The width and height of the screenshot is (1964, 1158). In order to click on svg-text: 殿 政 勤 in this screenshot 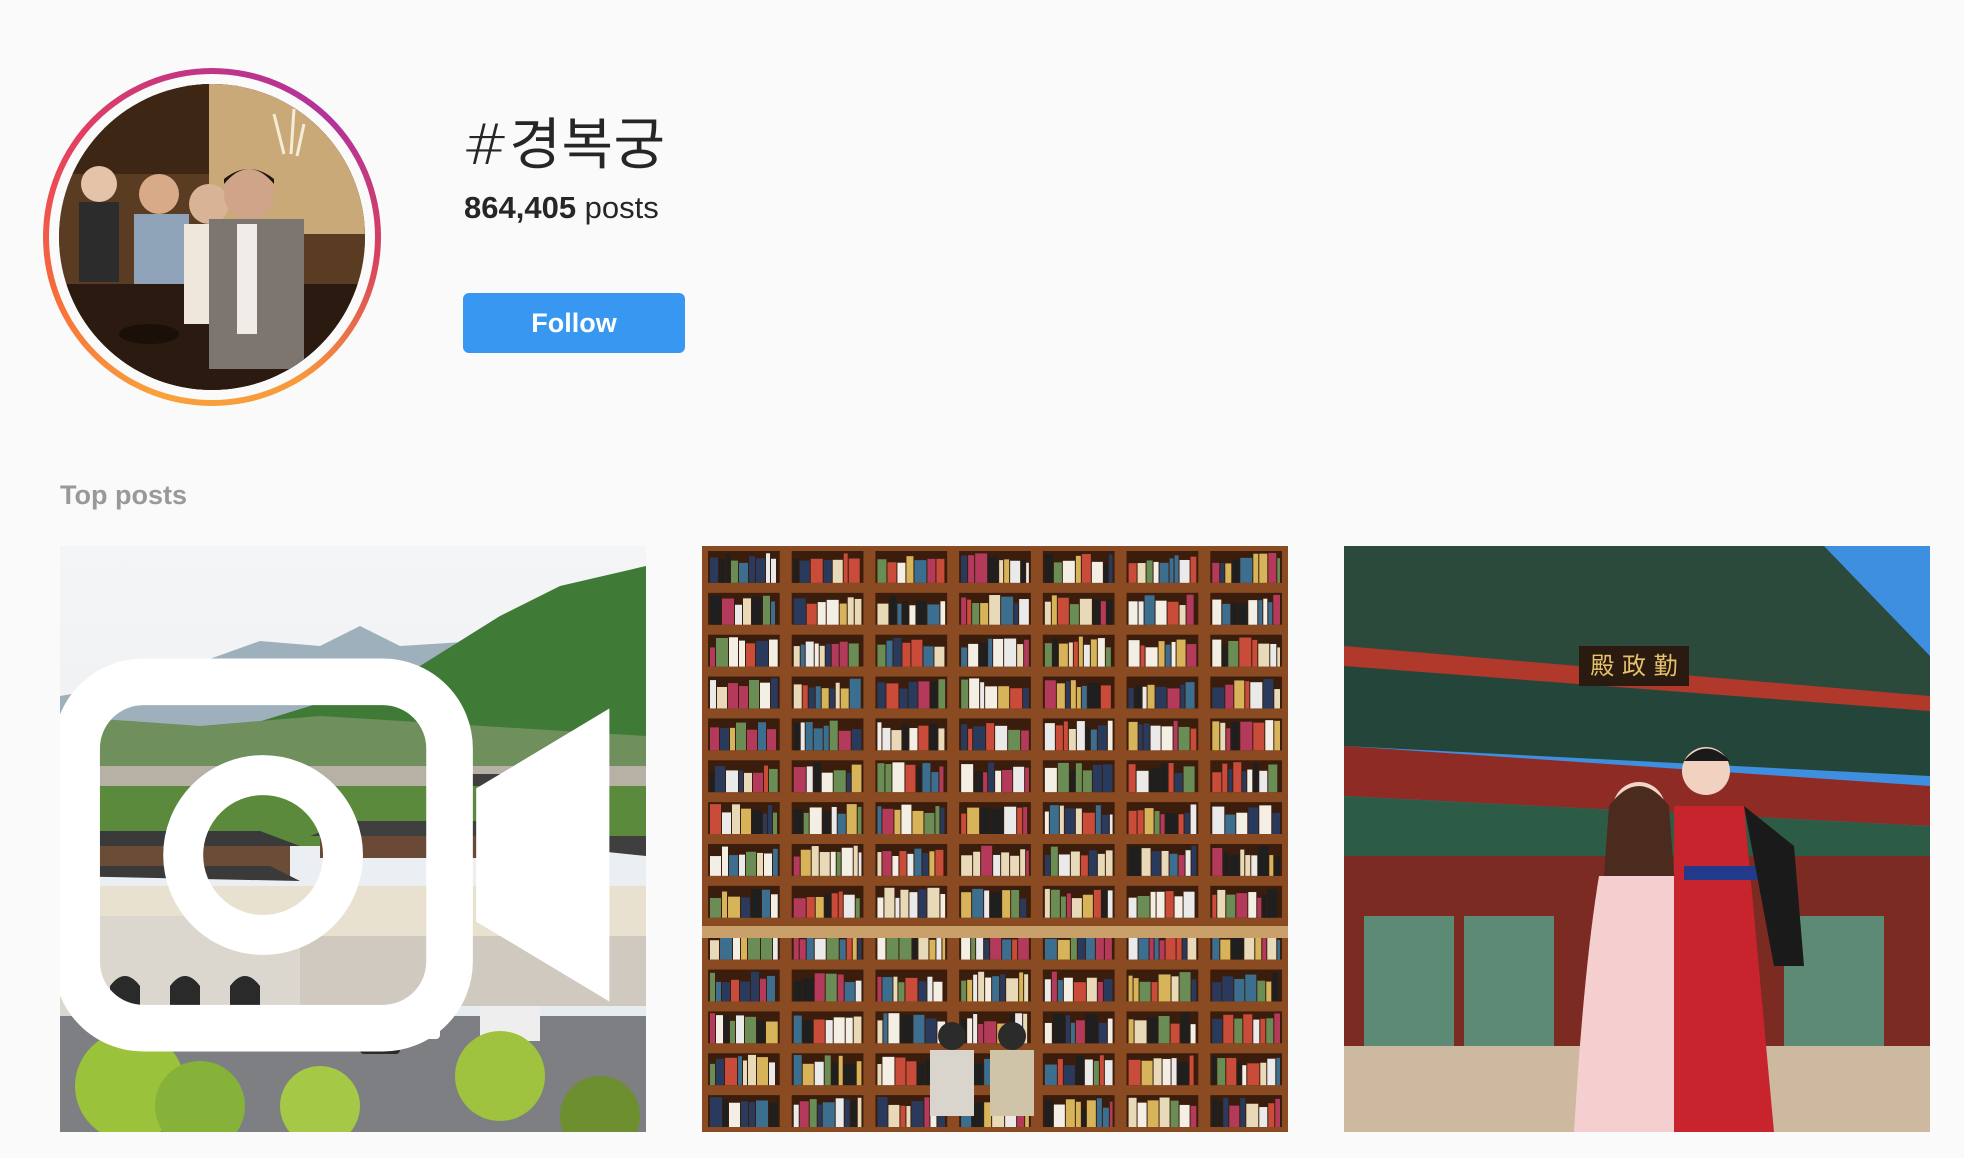, I will do `click(1633, 666)`.